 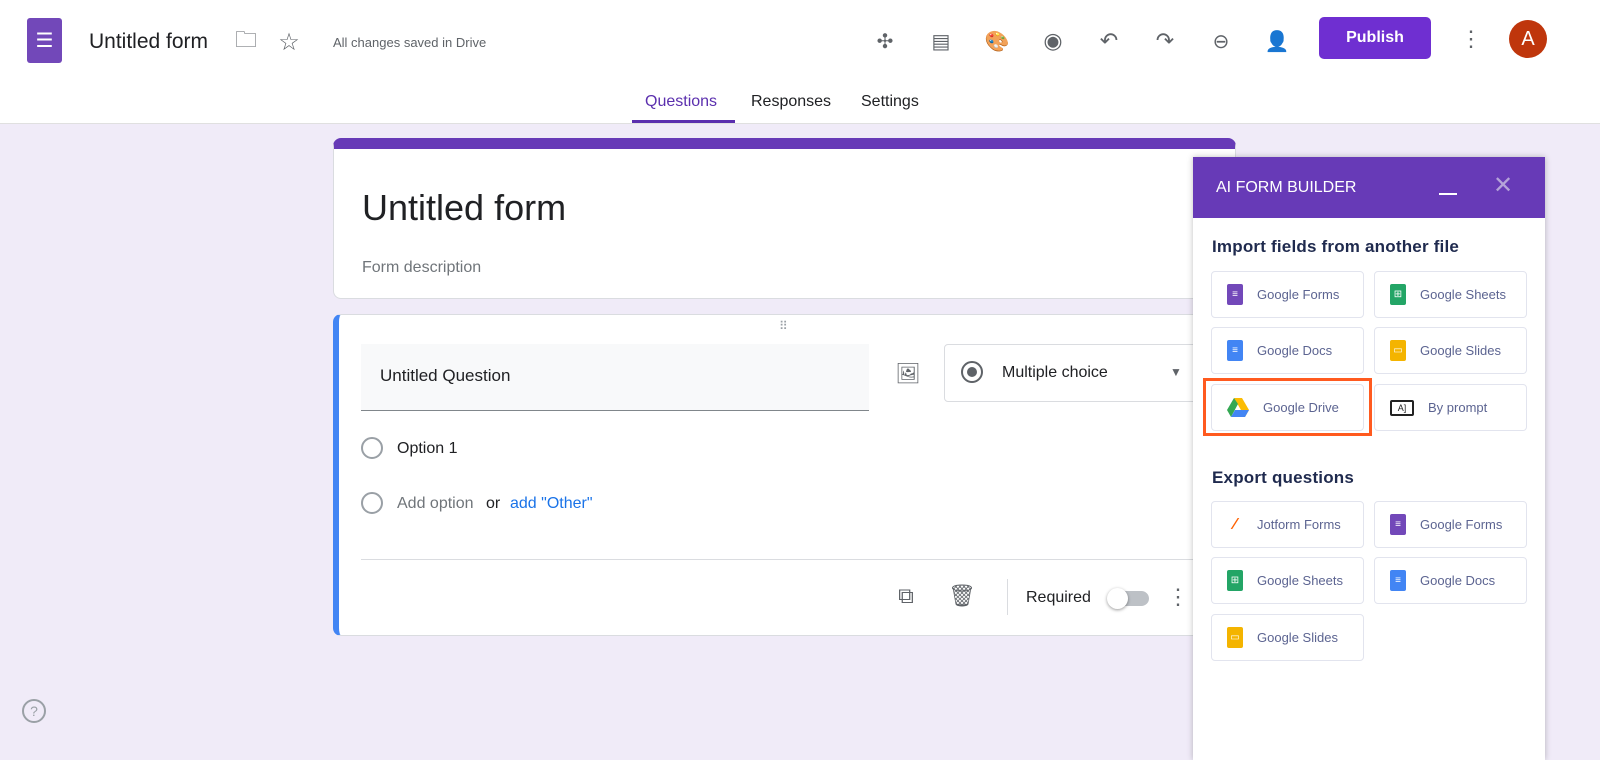 What do you see at coordinates (997, 41) in the screenshot?
I see `palette-icon: 🎨` at bounding box center [997, 41].